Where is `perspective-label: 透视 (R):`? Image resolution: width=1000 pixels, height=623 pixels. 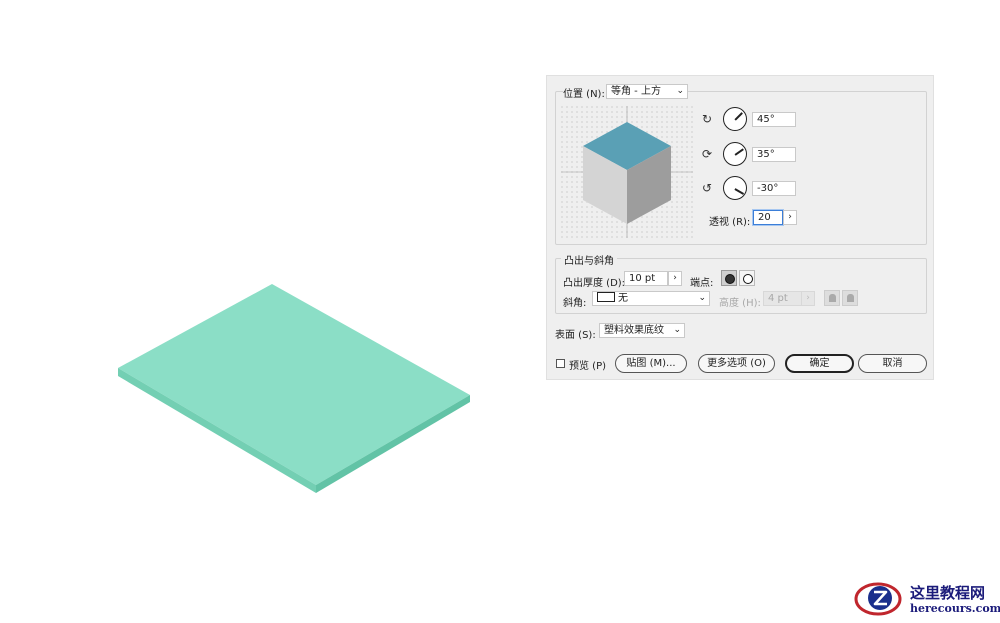
perspective-label: 透视 (R): is located at coordinates (730, 222).